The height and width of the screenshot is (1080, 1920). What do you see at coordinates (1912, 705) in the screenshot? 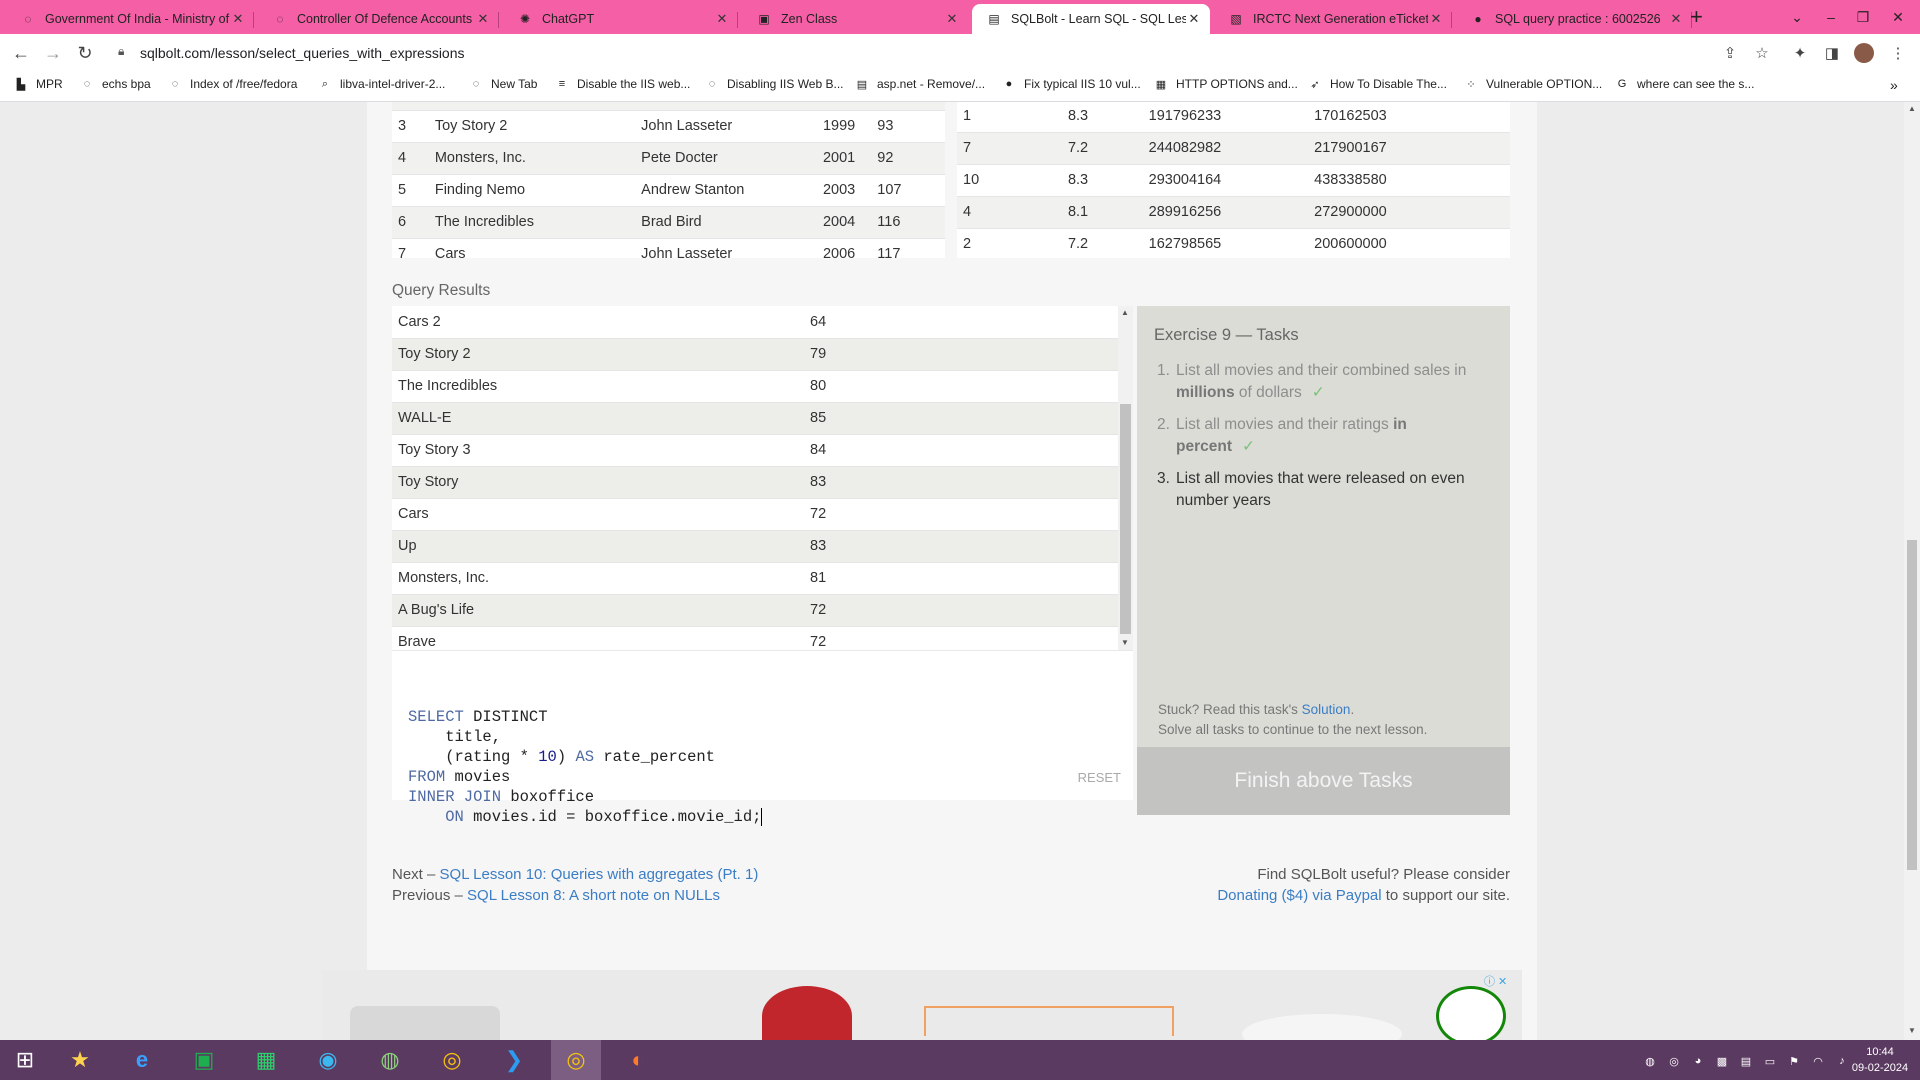
I see `page-scrollbar-thumb` at bounding box center [1912, 705].